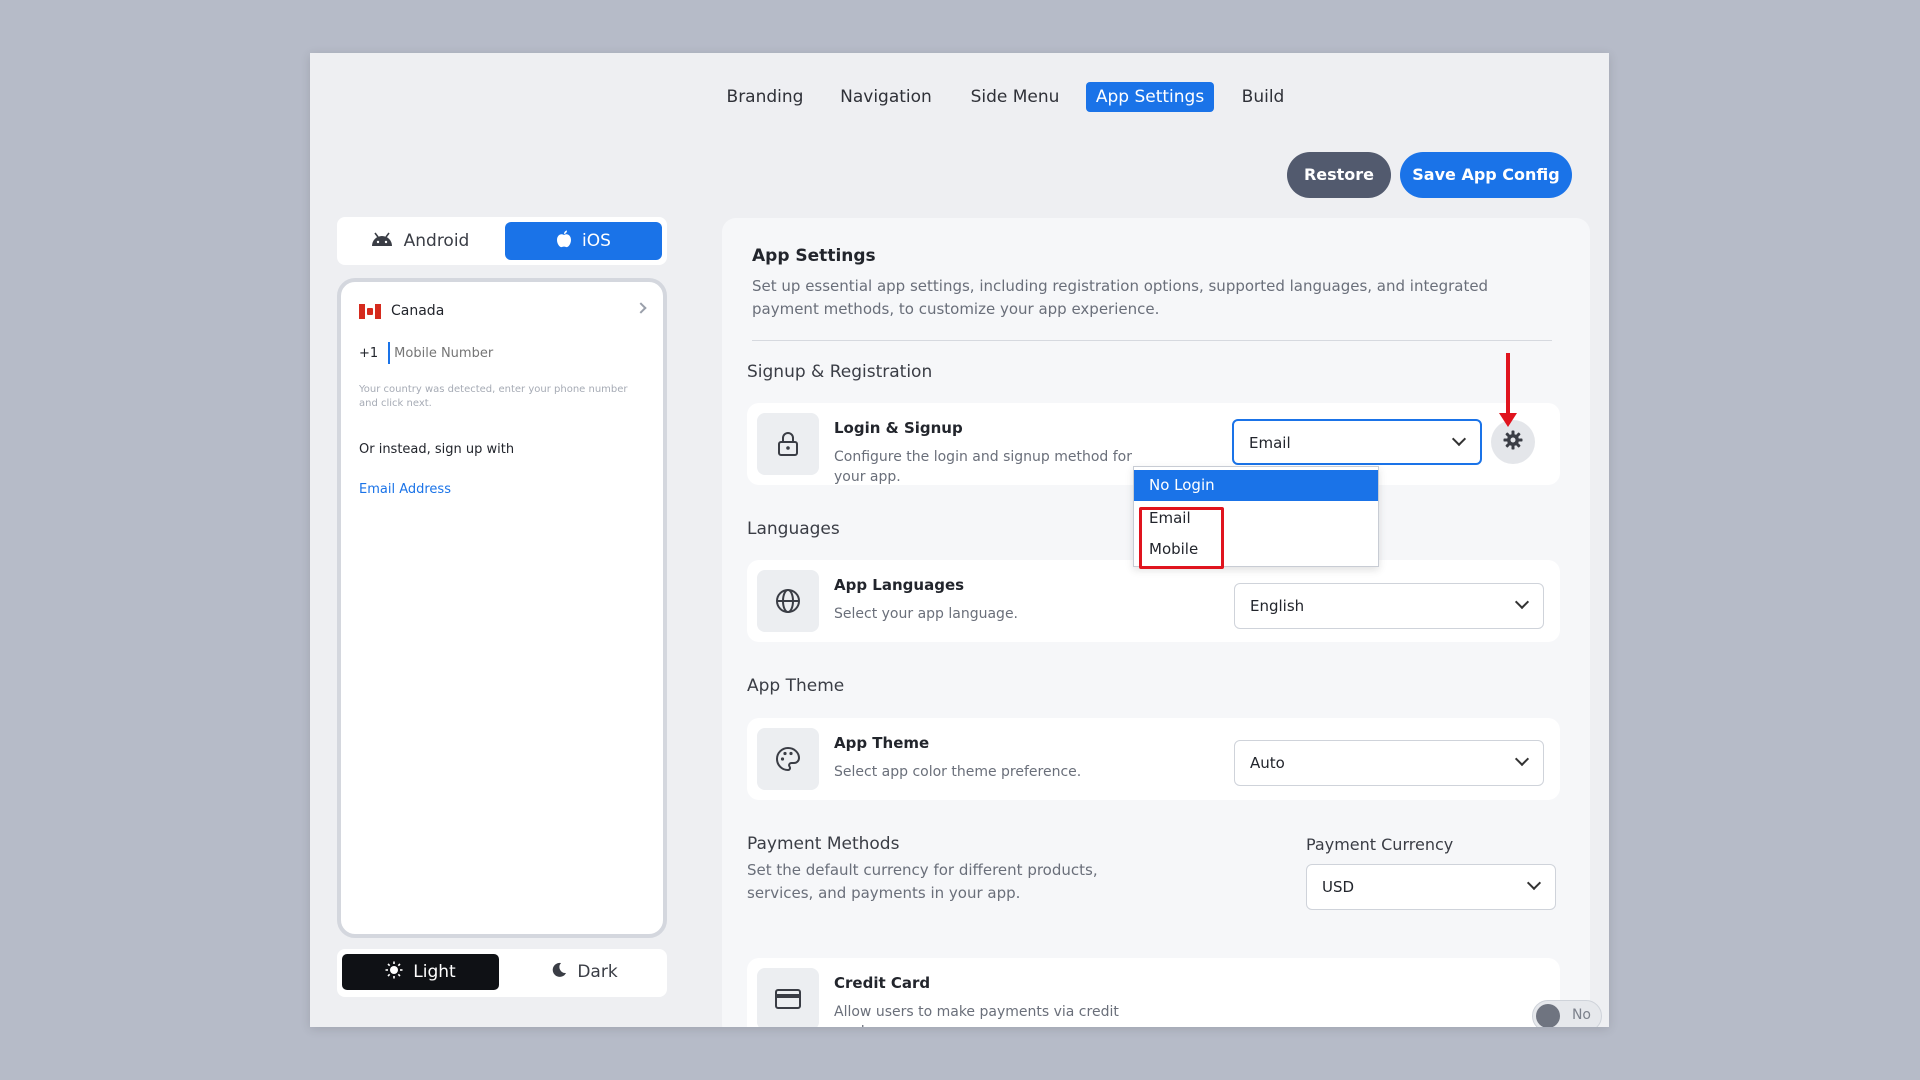 Image resolution: width=1920 pixels, height=1080 pixels. I want to click on canada-flag-icon, so click(370, 311).